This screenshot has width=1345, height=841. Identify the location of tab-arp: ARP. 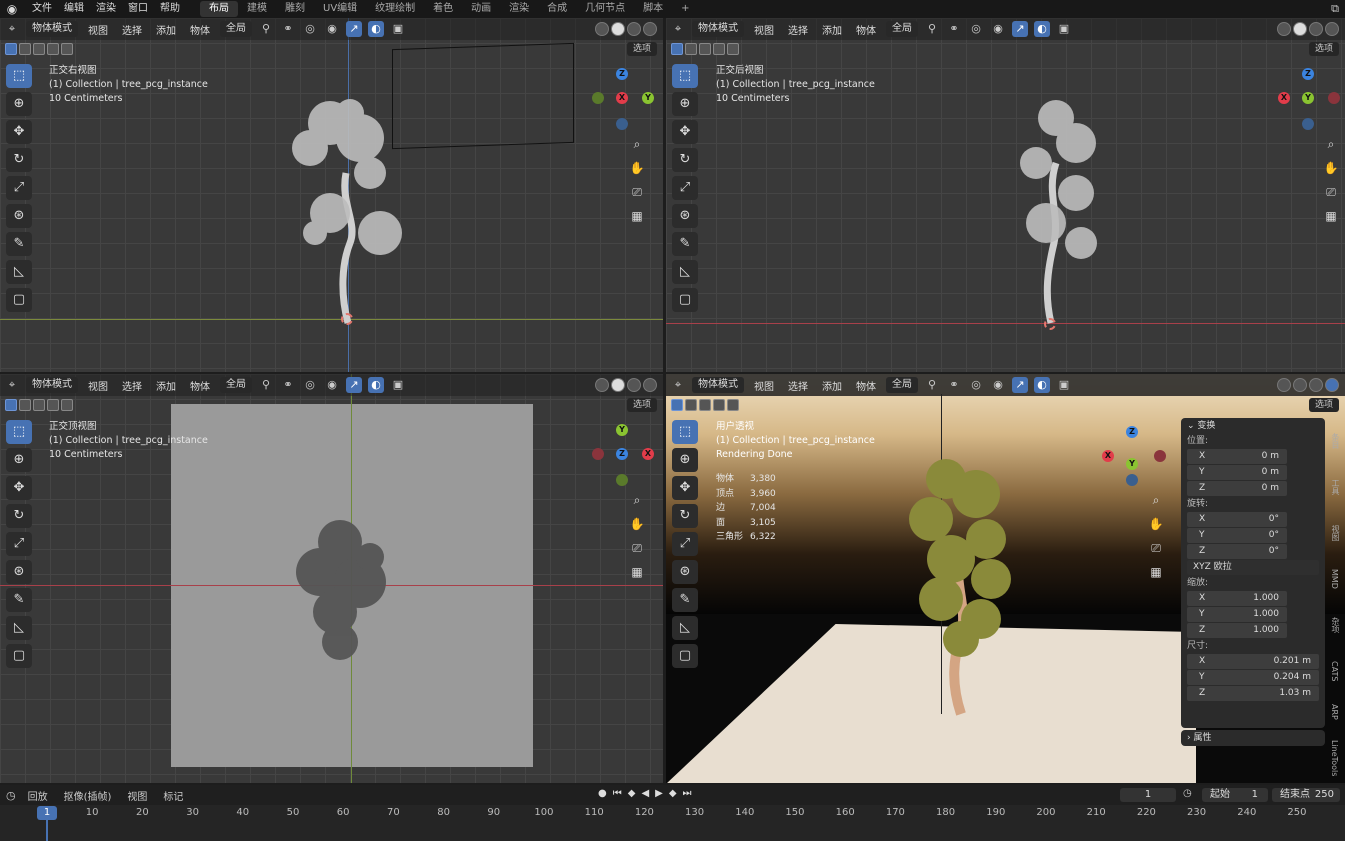
(1334, 712).